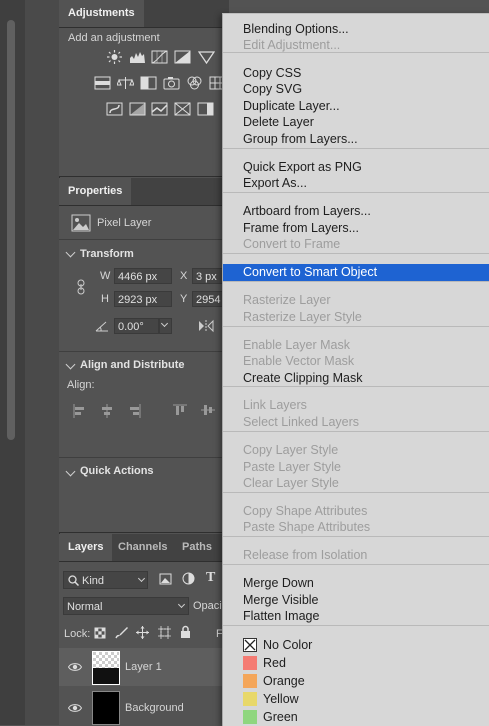 This screenshot has width=489, height=726. What do you see at coordinates (356, 645) in the screenshot?
I see `color-label-item: No Color` at bounding box center [356, 645].